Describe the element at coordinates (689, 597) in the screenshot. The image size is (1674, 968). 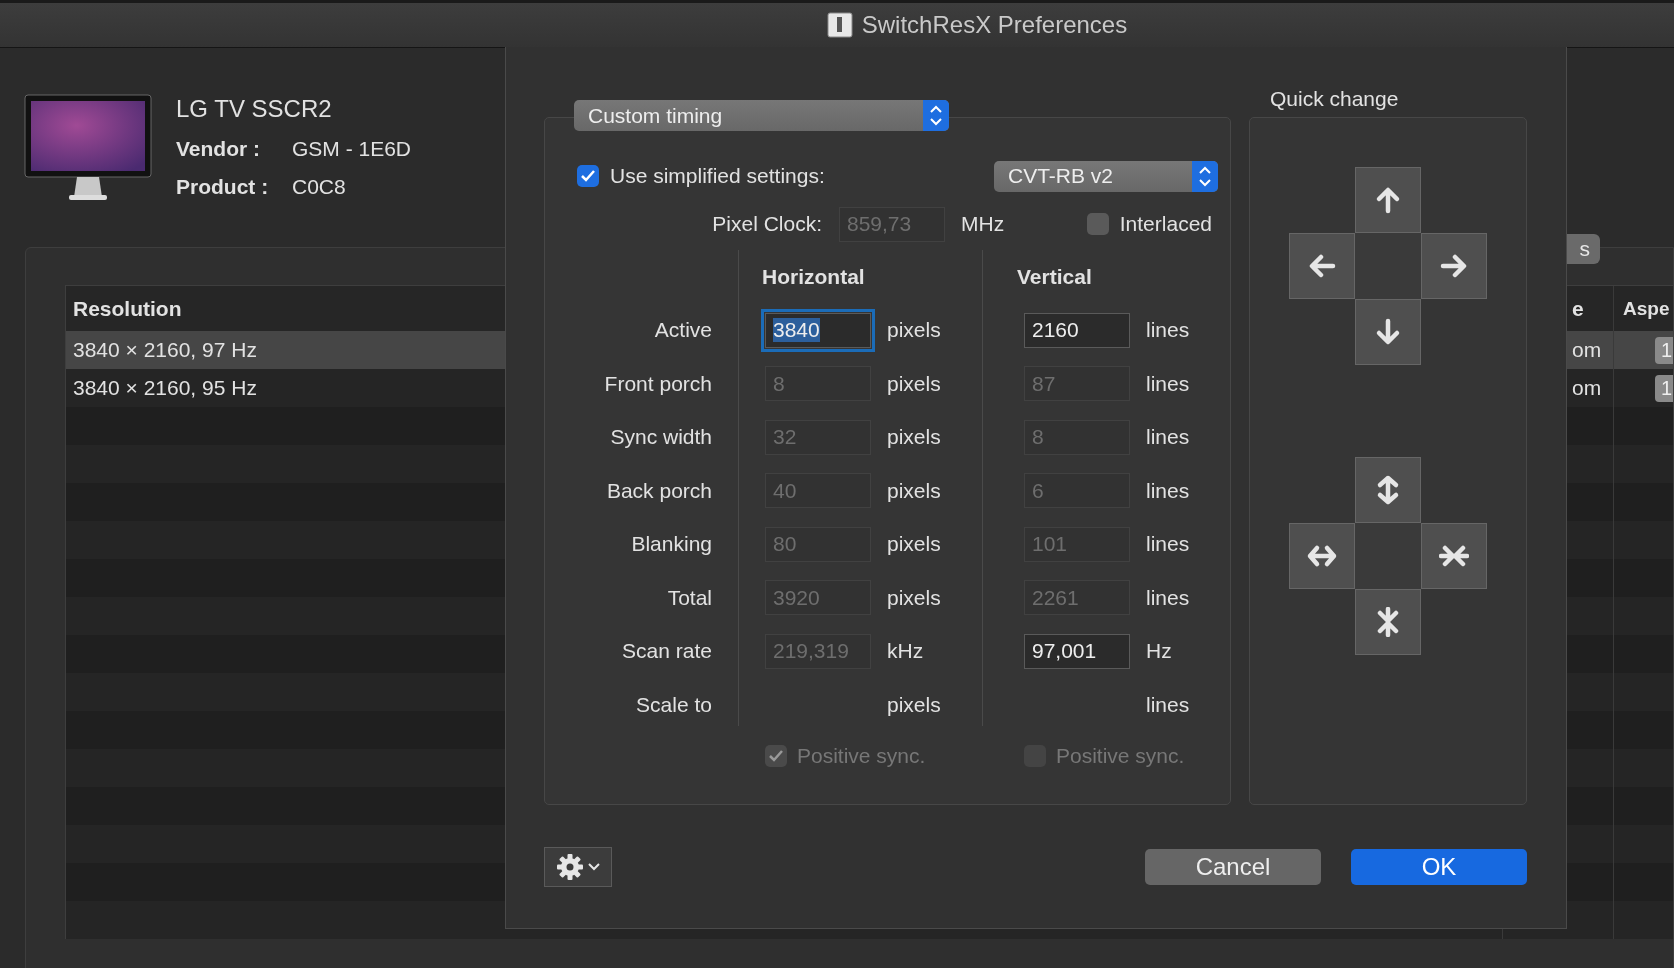
I see `row-label: Total` at that location.